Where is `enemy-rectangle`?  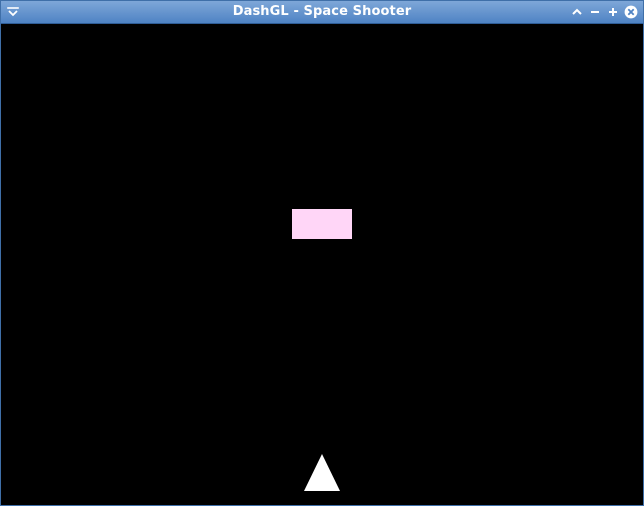
enemy-rectangle is located at coordinates (322, 224).